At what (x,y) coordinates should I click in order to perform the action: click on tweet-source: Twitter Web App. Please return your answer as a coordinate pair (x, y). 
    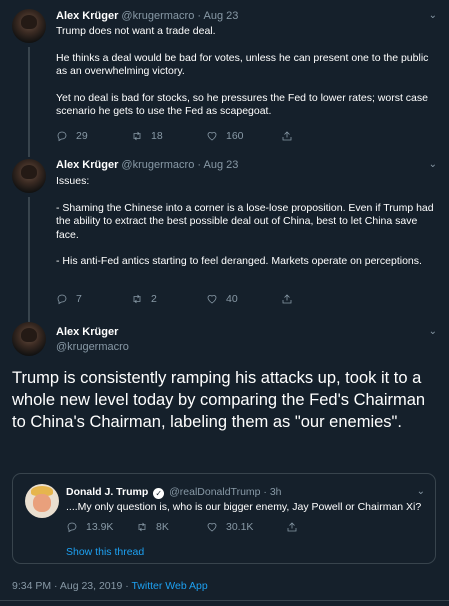
    Looking at the image, I should click on (169, 586).